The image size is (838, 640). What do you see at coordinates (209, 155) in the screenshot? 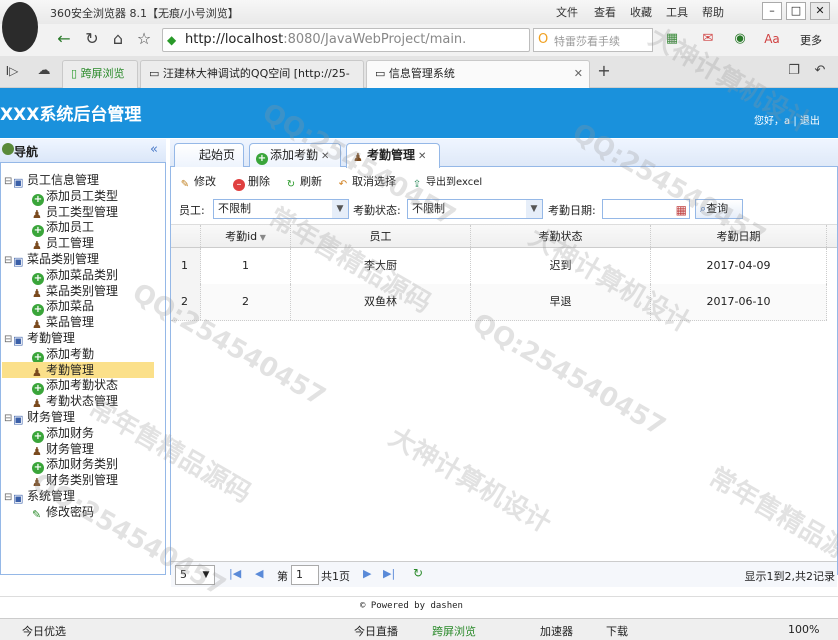
I see `tab-home: 起始页` at bounding box center [209, 155].